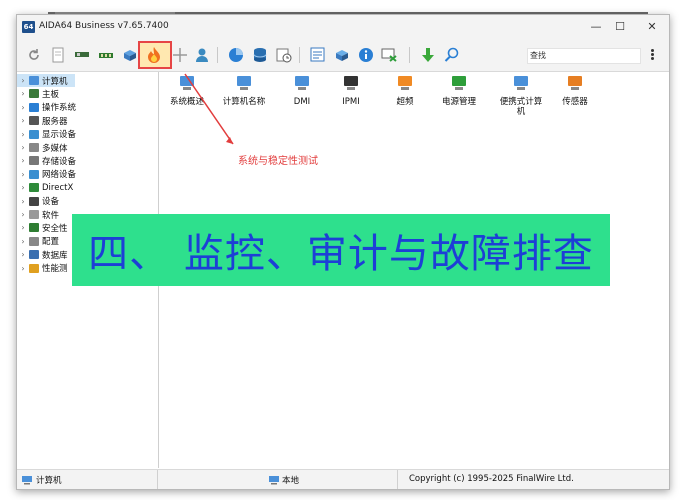 The image size is (682, 500). I want to click on tree-item: › 多媒体, so click(87, 147).